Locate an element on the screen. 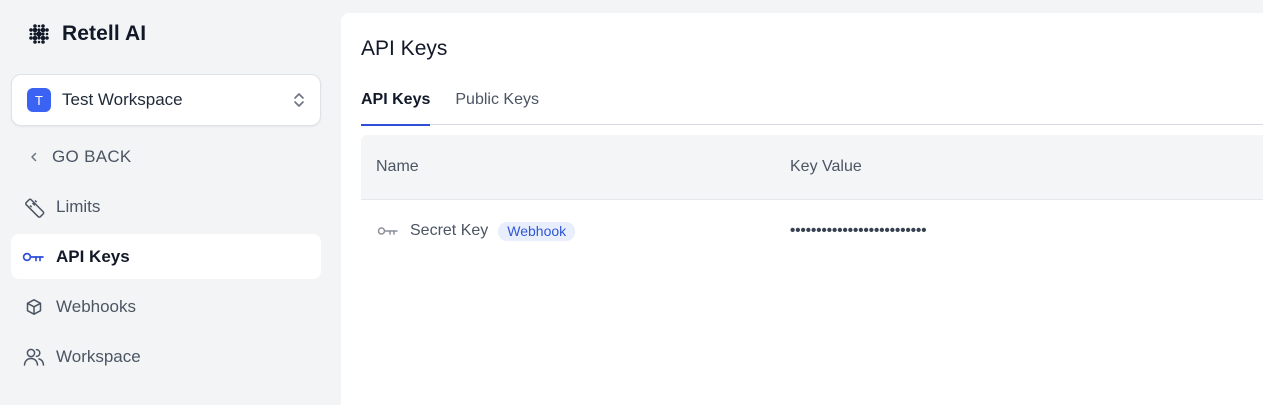  sidebar-item-workspace: Workspace is located at coordinates (166, 356).